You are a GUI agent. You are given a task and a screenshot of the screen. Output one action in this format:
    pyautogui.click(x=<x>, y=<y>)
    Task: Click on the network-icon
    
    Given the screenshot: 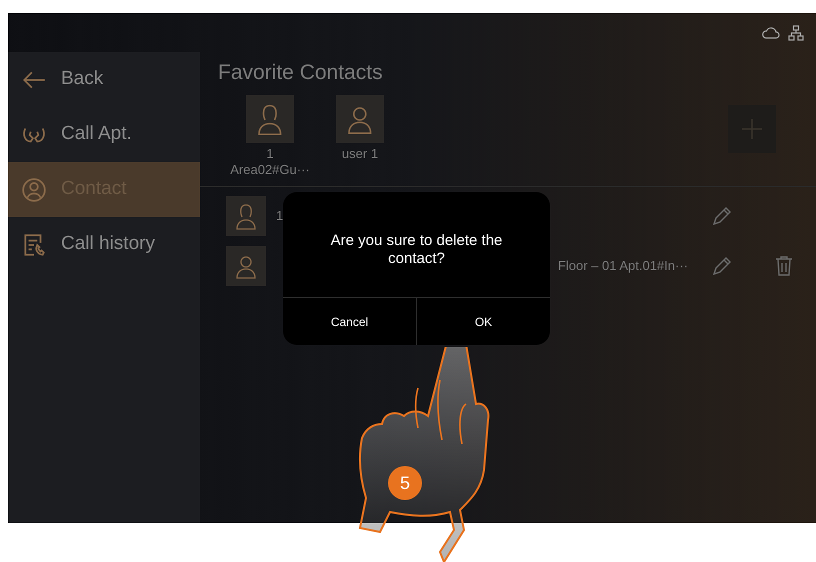 What is the action you would take?
    pyautogui.click(x=796, y=32)
    